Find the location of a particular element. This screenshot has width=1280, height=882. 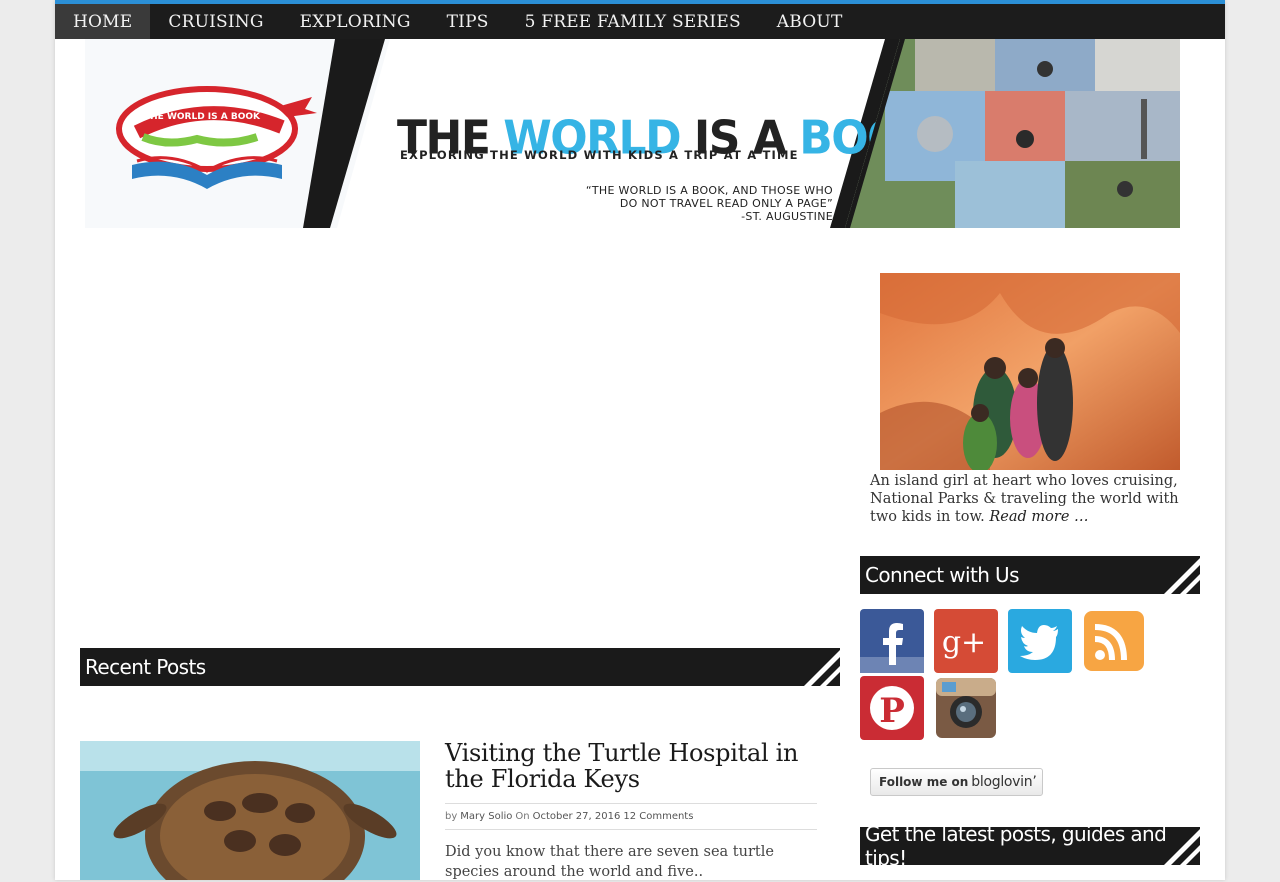

connect-title-text: Connect with Us is located at coordinates (942, 575).